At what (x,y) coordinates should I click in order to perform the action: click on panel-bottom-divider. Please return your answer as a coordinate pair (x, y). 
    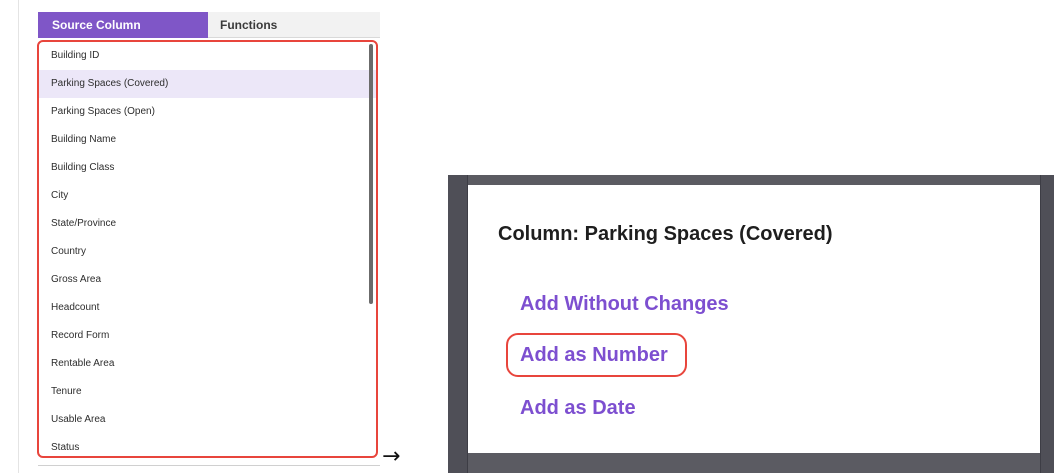
    Looking at the image, I should click on (209, 465).